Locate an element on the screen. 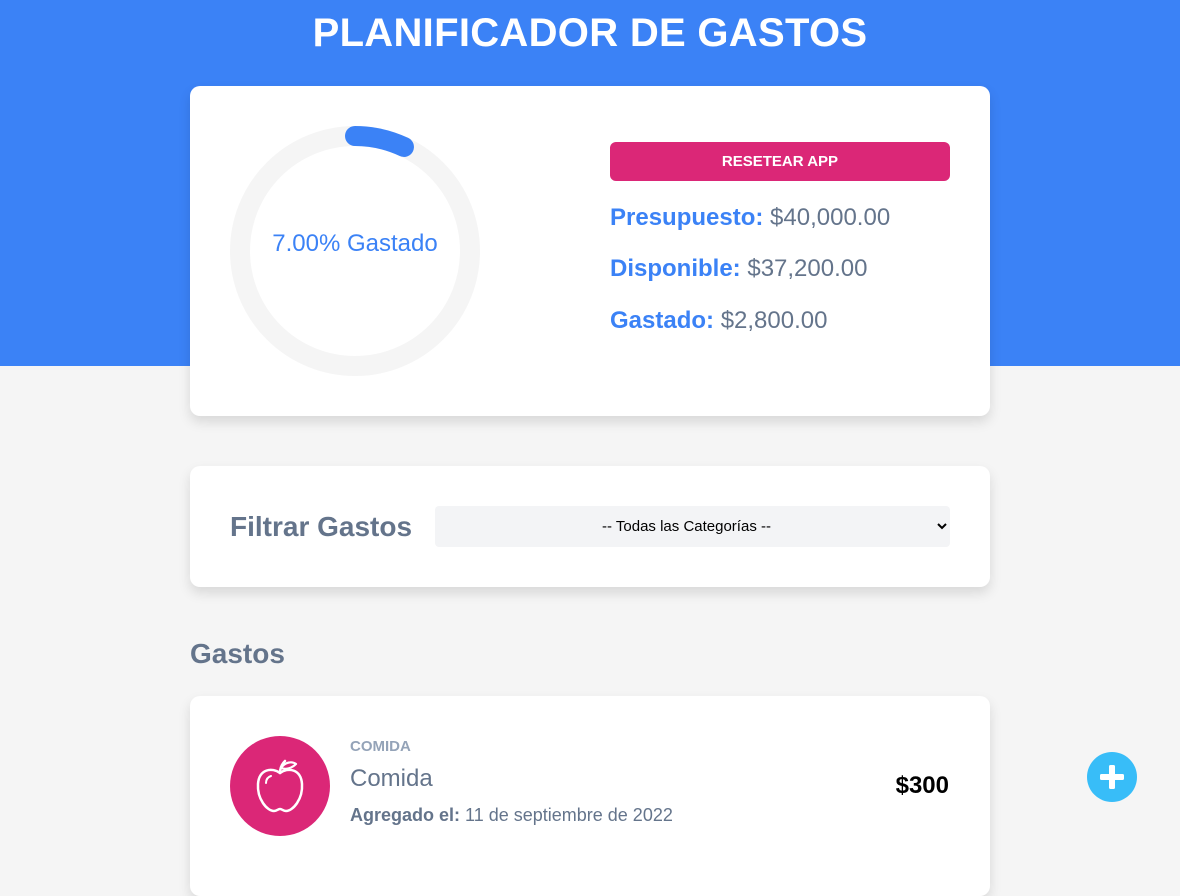  budget-available: Disponible: $37,200.00 is located at coordinates (738, 269).